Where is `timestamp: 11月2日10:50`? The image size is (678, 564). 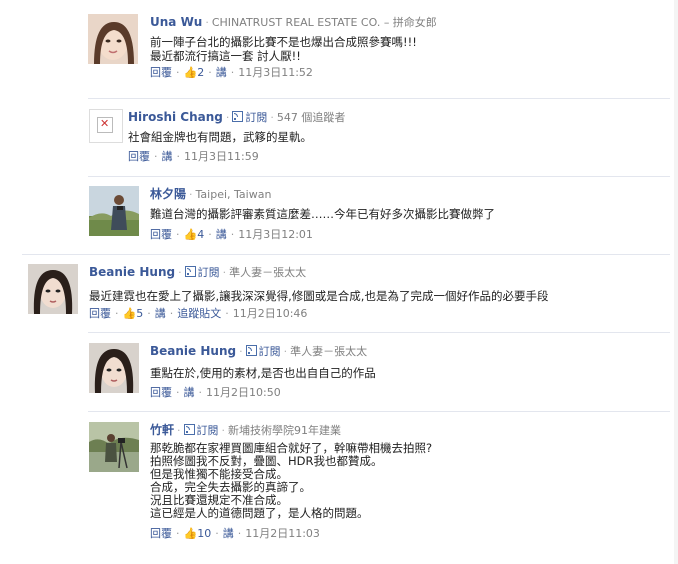 timestamp: 11月2日10:50 is located at coordinates (243, 392).